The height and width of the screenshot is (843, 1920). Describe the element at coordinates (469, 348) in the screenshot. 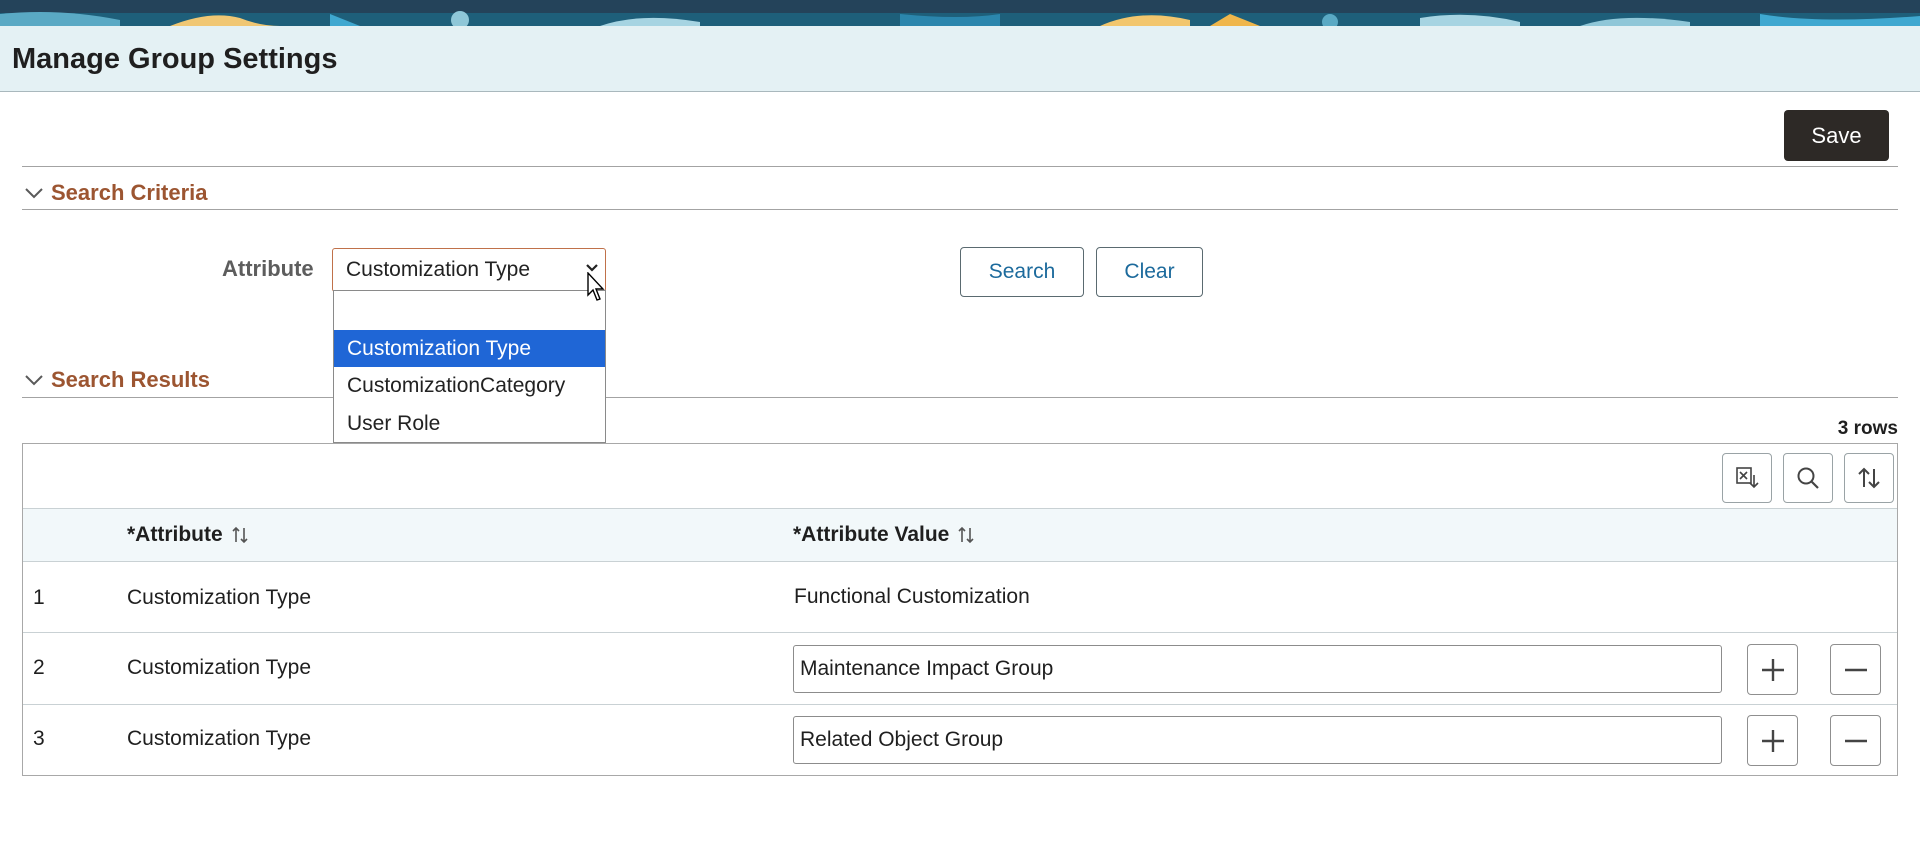

I see `dropdown-option-customization-type: Customization Type` at that location.